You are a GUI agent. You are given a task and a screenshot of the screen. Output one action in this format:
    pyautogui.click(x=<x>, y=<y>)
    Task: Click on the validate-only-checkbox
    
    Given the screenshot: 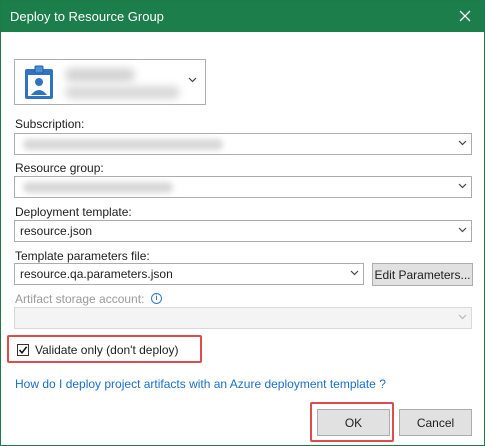 What is the action you would take?
    pyautogui.click(x=23, y=350)
    